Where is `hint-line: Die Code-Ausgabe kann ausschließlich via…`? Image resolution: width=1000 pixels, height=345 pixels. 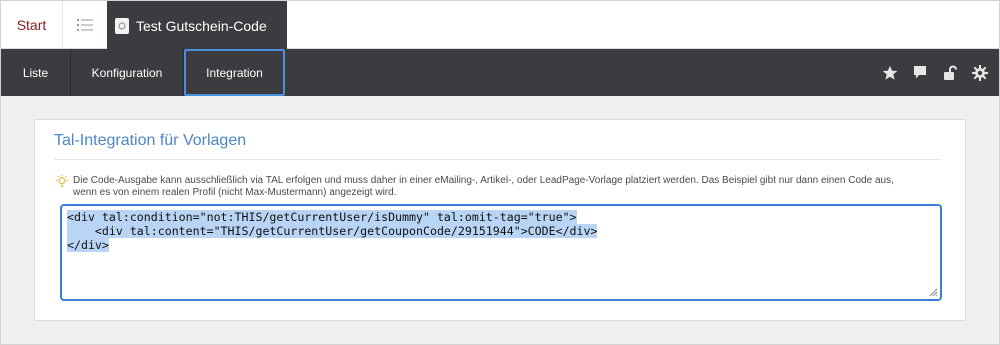
hint-line: Die Code-Ausgabe kann ausschließlich via… is located at coordinates (483, 180).